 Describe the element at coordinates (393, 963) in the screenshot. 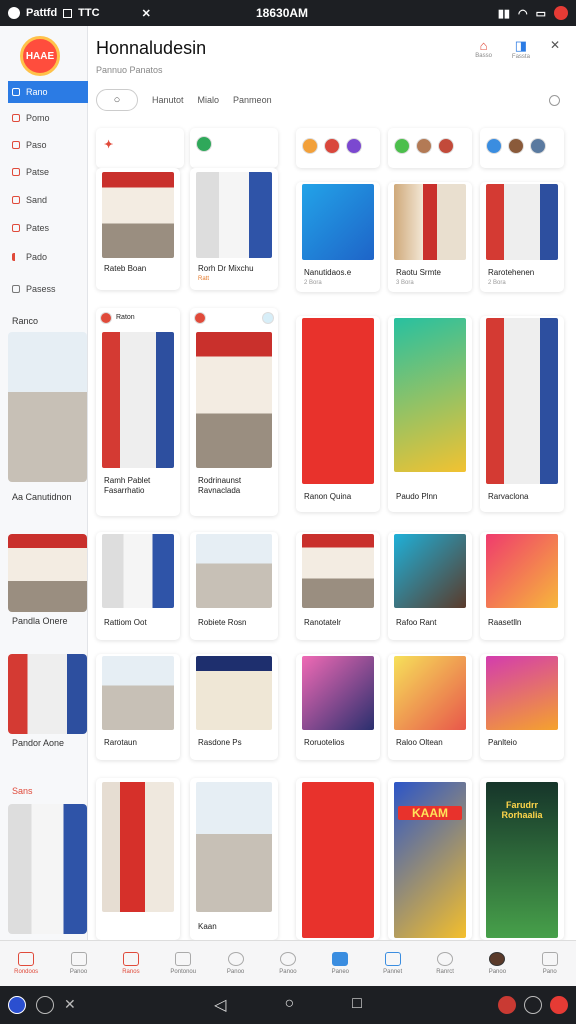

I see `nav-item: Pannet` at that location.